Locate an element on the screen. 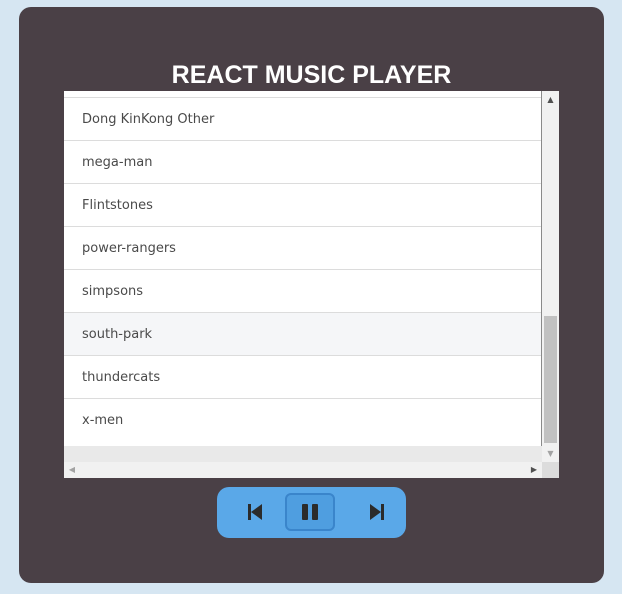 The height and width of the screenshot is (594, 622). vertical-scroll-thumb is located at coordinates (550, 379).